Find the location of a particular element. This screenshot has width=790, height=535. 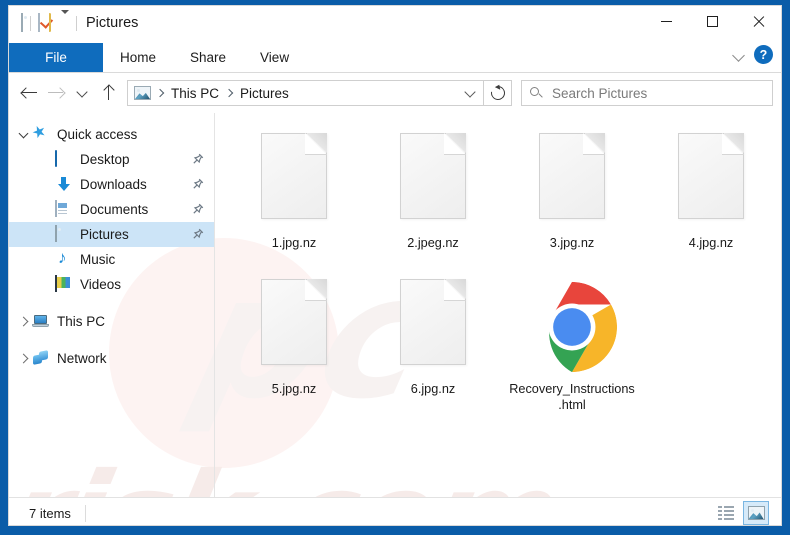

ribbon-right-controls: ? is located at coordinates (753, 54).